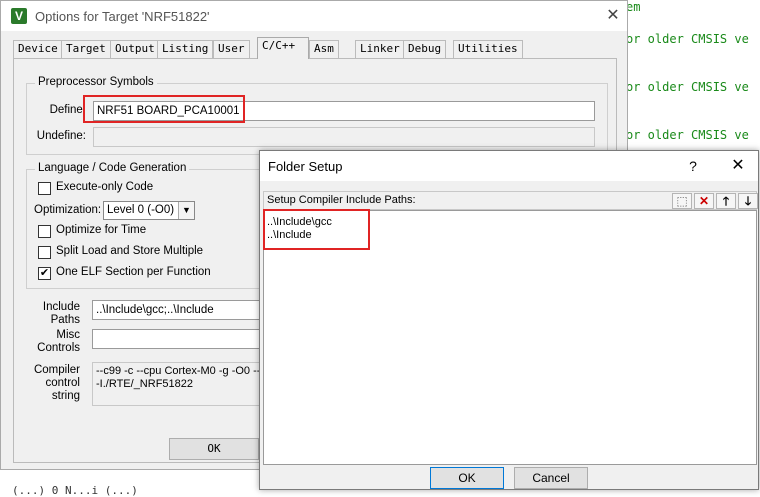 The width and height of the screenshot is (760, 497). I want to click on folder-setup-titlebar: Folder Setup ? ✕, so click(509, 166).